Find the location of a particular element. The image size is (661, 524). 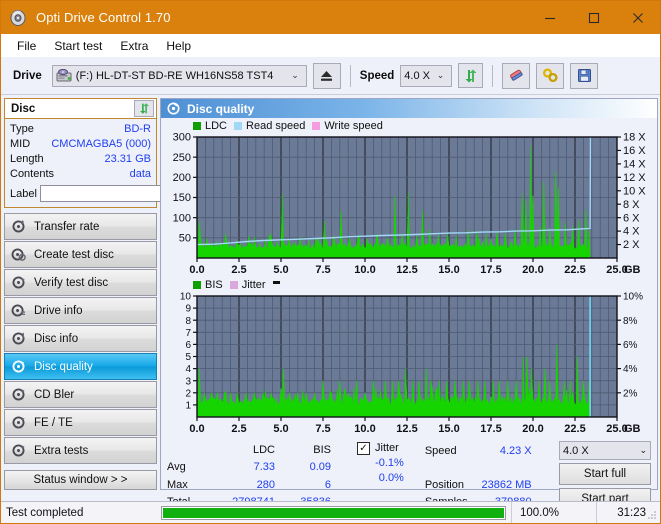

disc-panel-header: Disc is located at coordinates (80, 109).